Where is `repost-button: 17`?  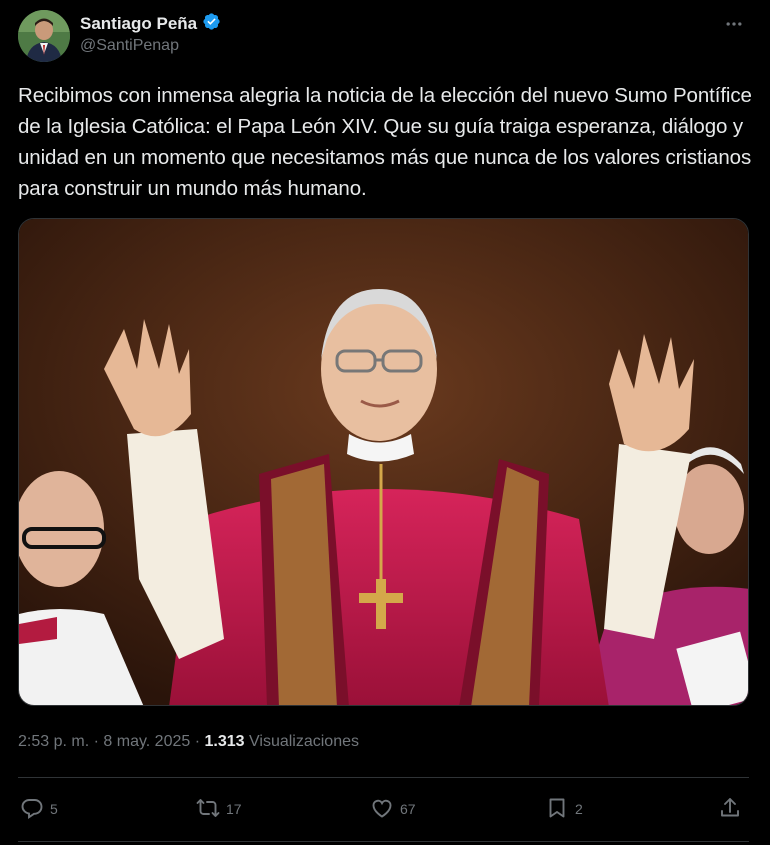
repost-button: 17 is located at coordinates (219, 809).